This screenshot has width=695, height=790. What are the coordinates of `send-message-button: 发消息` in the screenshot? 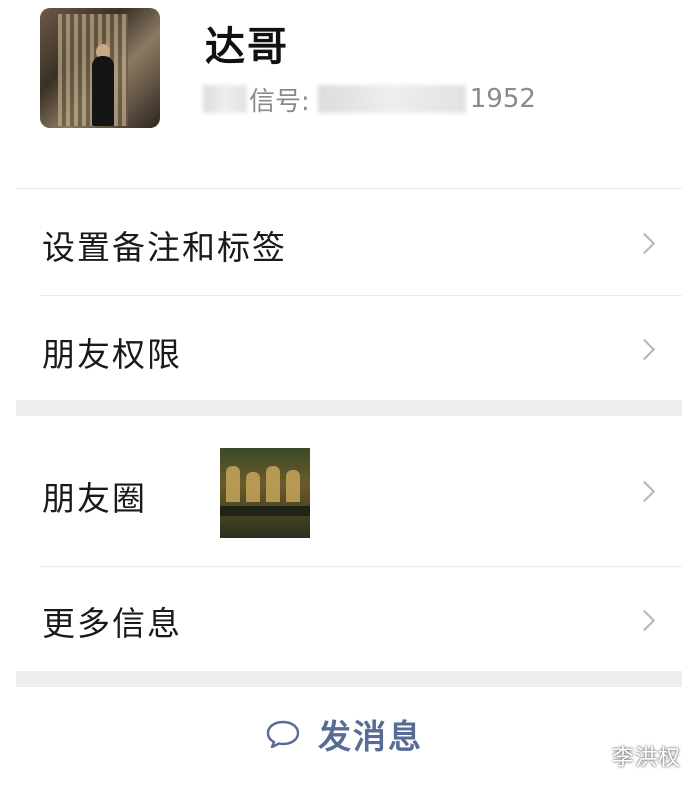 It's located at (347, 740).